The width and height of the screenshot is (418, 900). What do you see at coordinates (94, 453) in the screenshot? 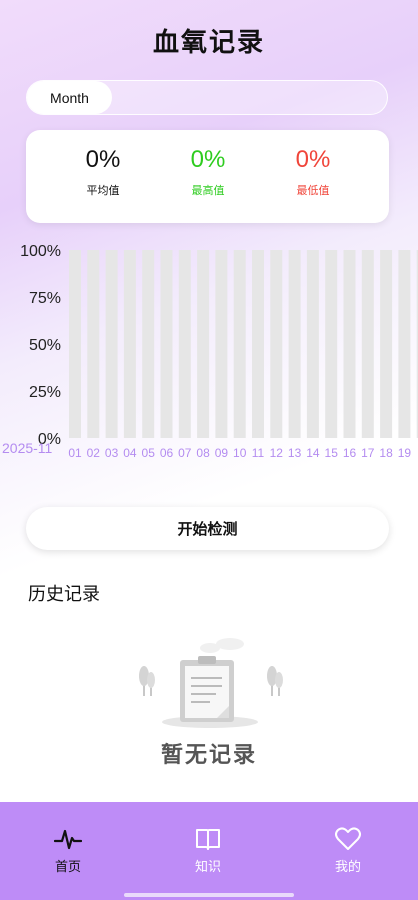
I see `x-tick-label: 02` at bounding box center [94, 453].